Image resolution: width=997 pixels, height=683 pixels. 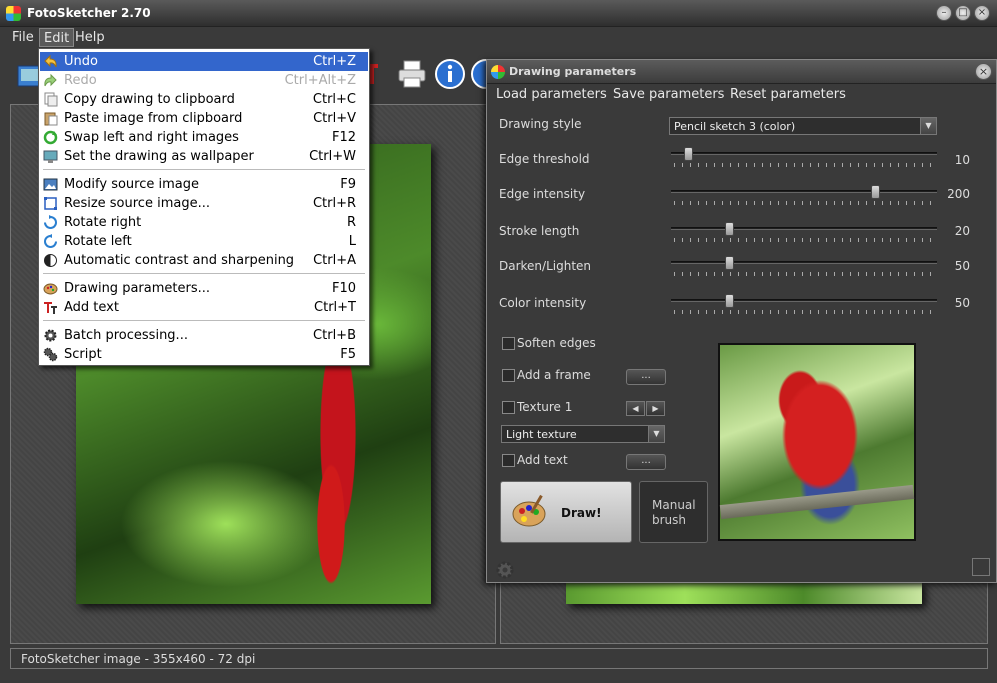 I want to click on darken-lighten-value: 50, so click(x=962, y=266).